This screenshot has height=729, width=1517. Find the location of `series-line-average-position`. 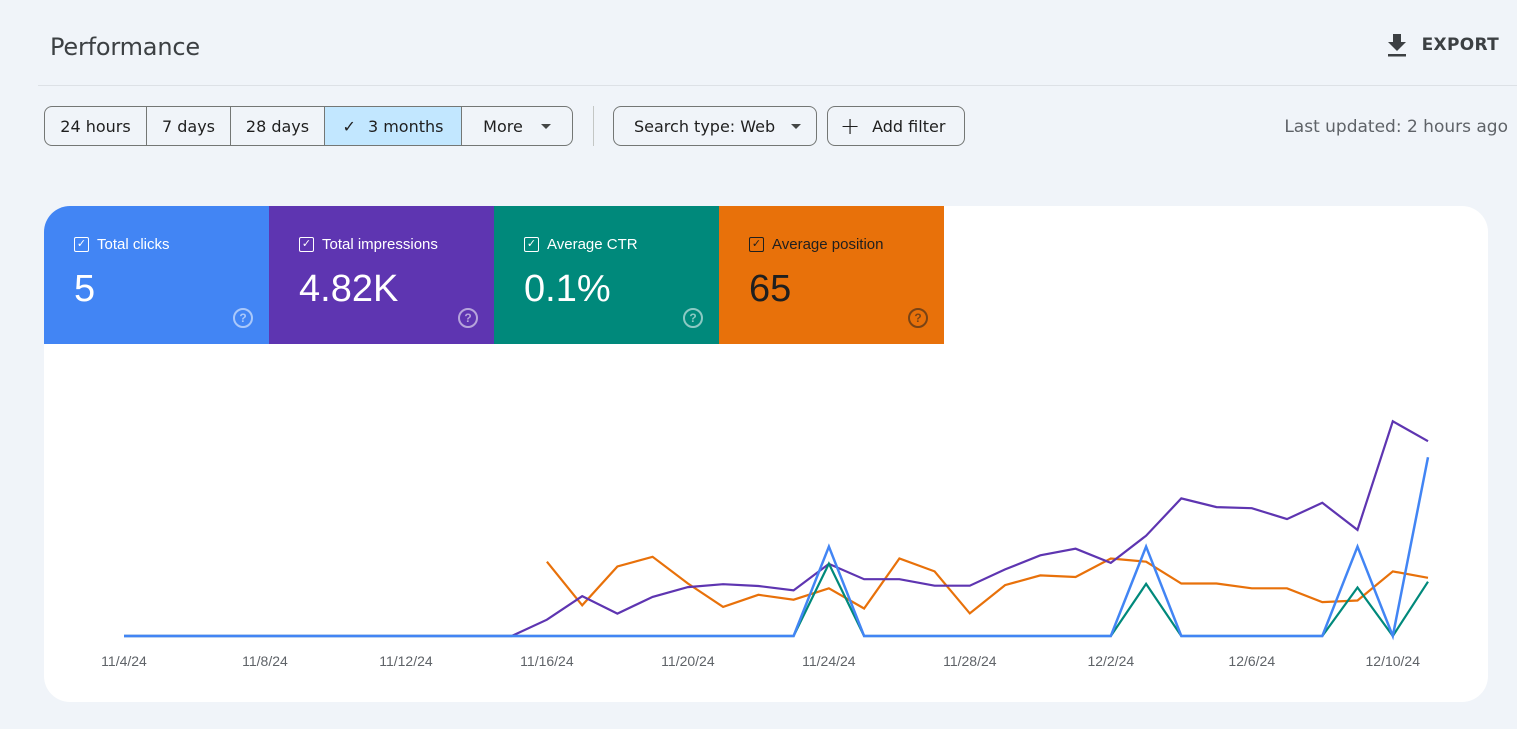

series-line-average-position is located at coordinates (987, 585).